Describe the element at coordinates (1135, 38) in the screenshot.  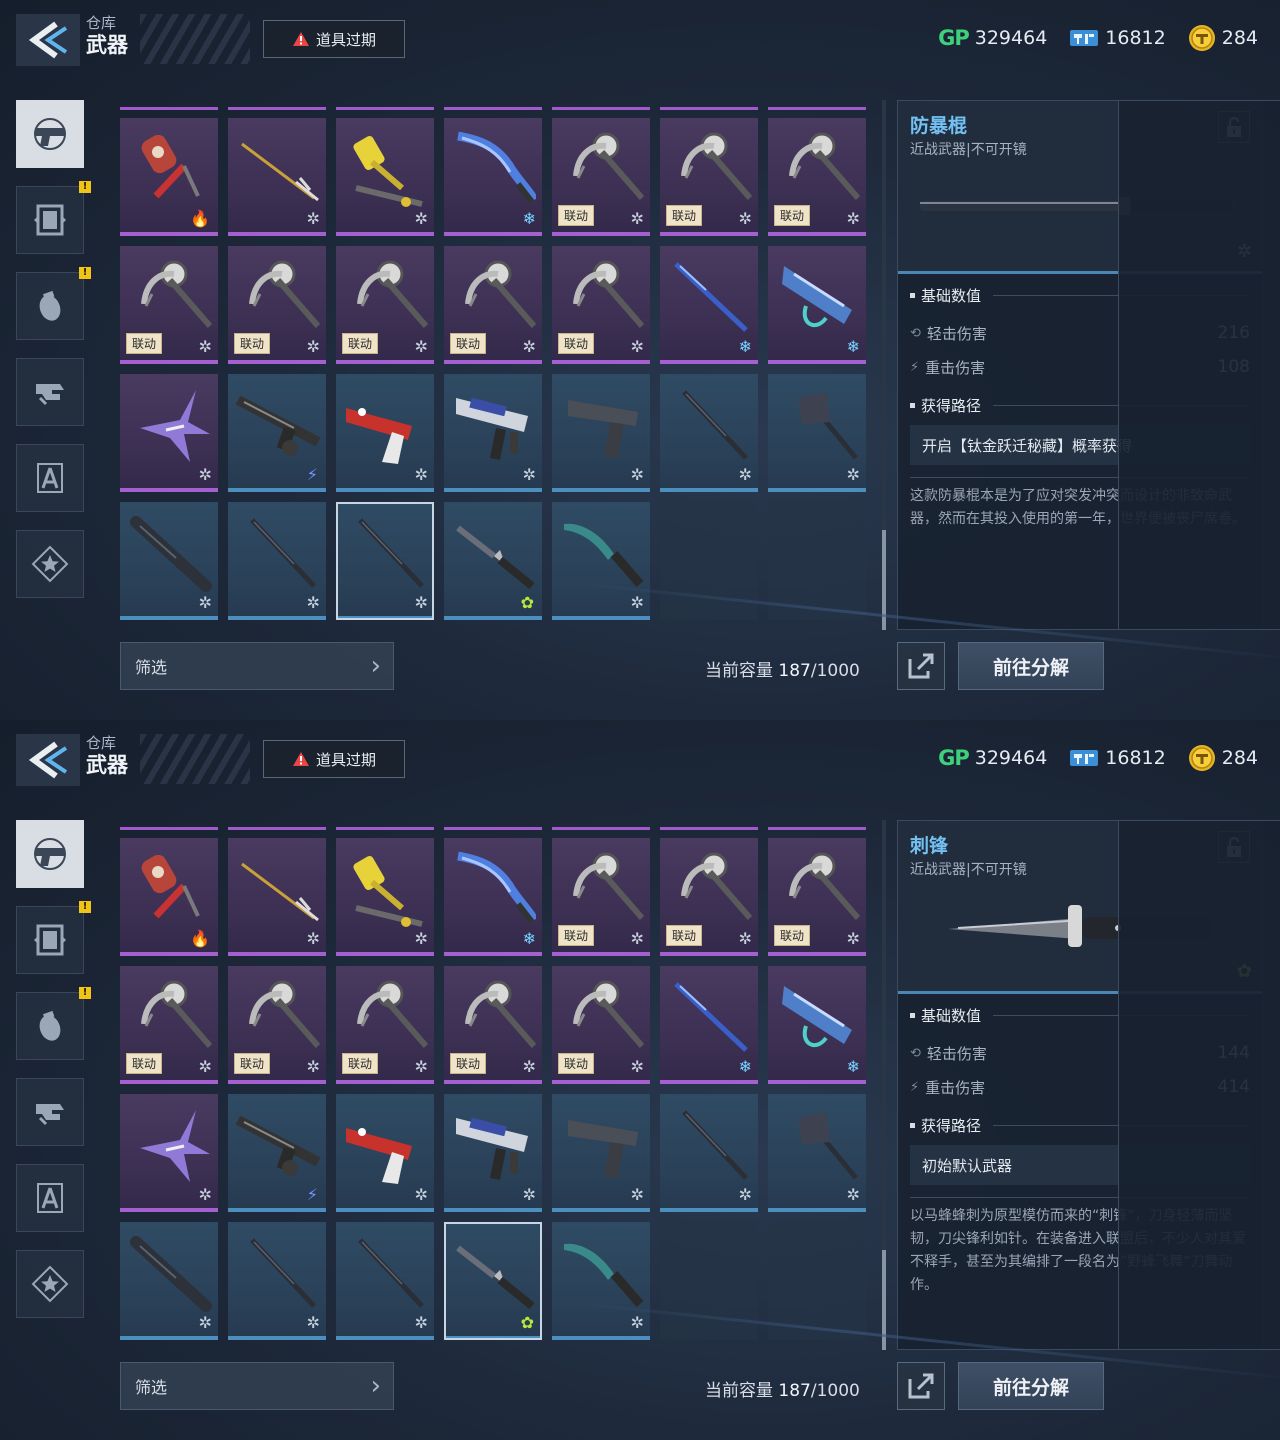
I see `ticket-amount: 16812` at that location.